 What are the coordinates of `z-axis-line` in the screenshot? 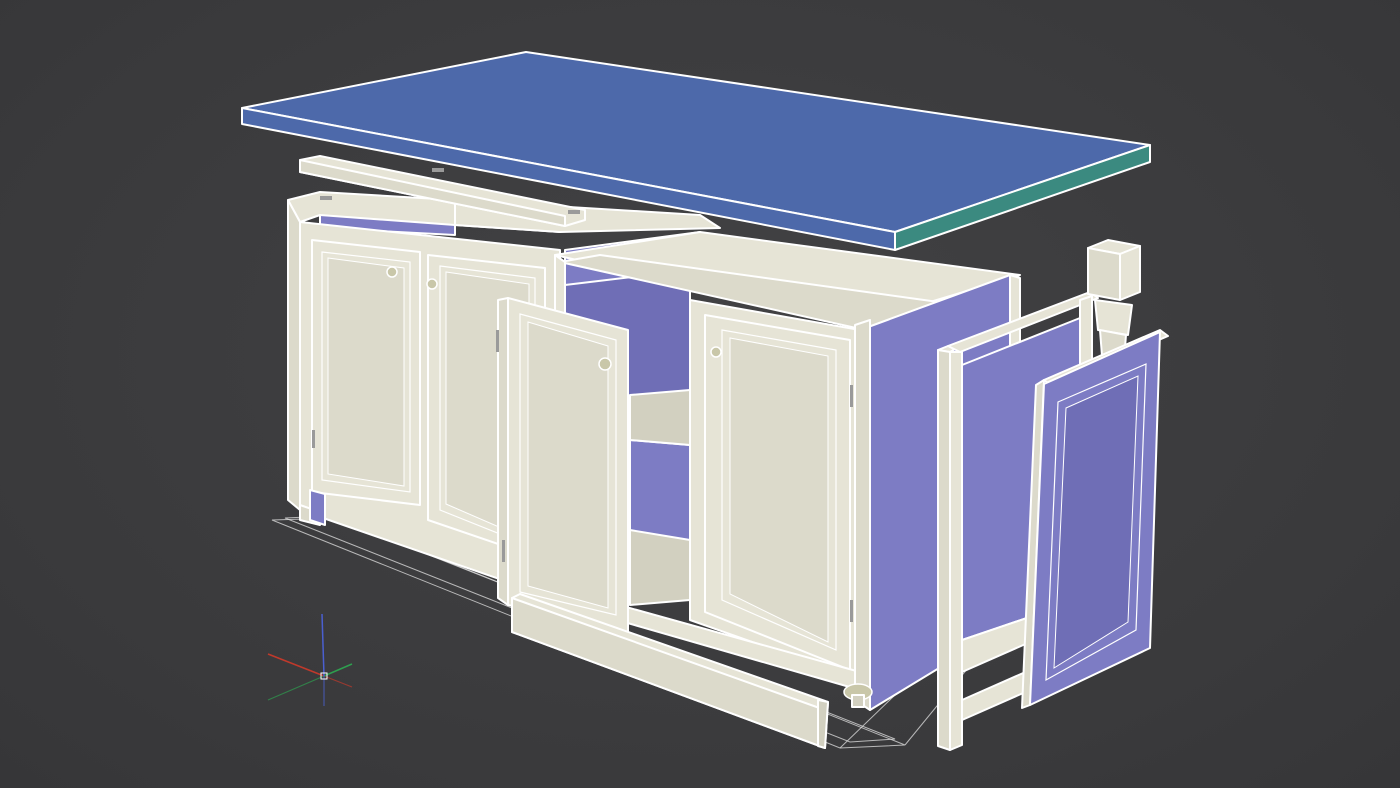 It's located at (323, 645).